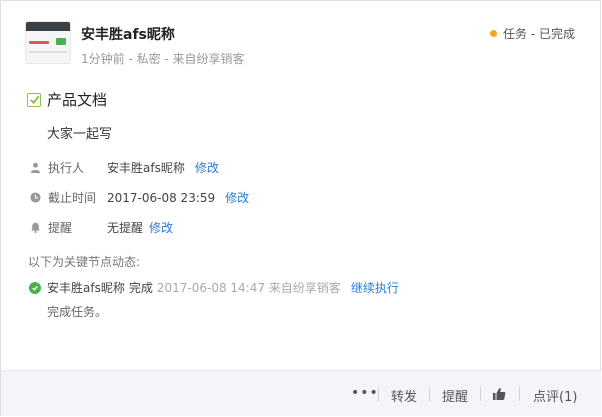 This screenshot has width=602, height=417. What do you see at coordinates (161, 197) in the screenshot?
I see `field-value: 2017-06-08 23:59` at bounding box center [161, 197].